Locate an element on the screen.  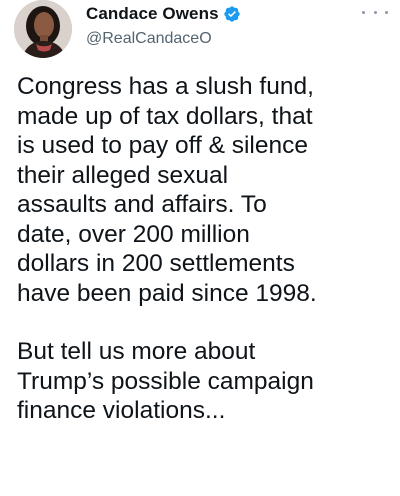
tweet-line: But tell us more about is located at coordinates (136, 351).